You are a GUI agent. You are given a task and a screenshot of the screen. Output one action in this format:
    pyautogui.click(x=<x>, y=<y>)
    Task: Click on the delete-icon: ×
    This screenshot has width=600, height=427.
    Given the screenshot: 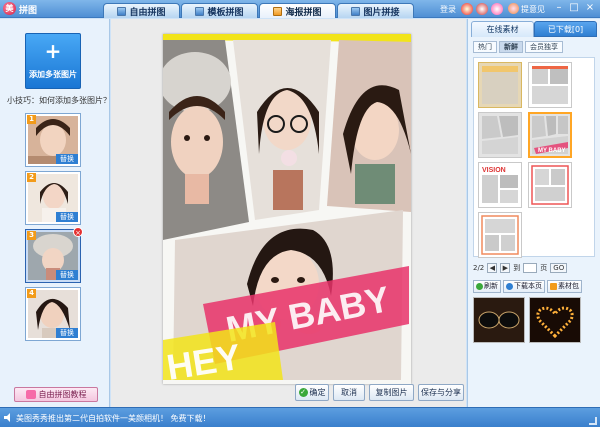 What is the action you would take?
    pyautogui.click(x=78, y=232)
    